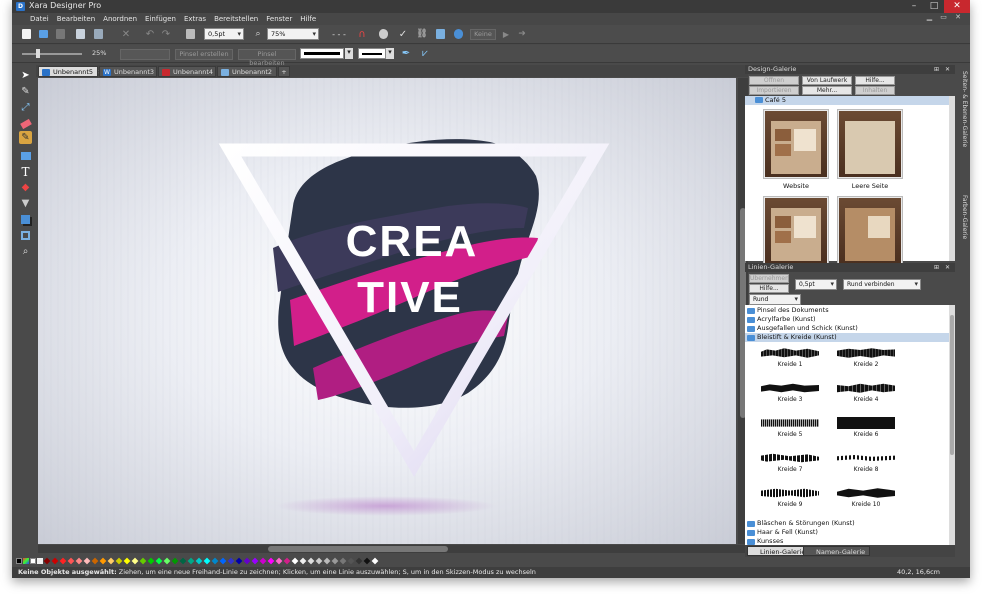  I want to click on canvas-horizontal-scrollbar, so click(393, 549).